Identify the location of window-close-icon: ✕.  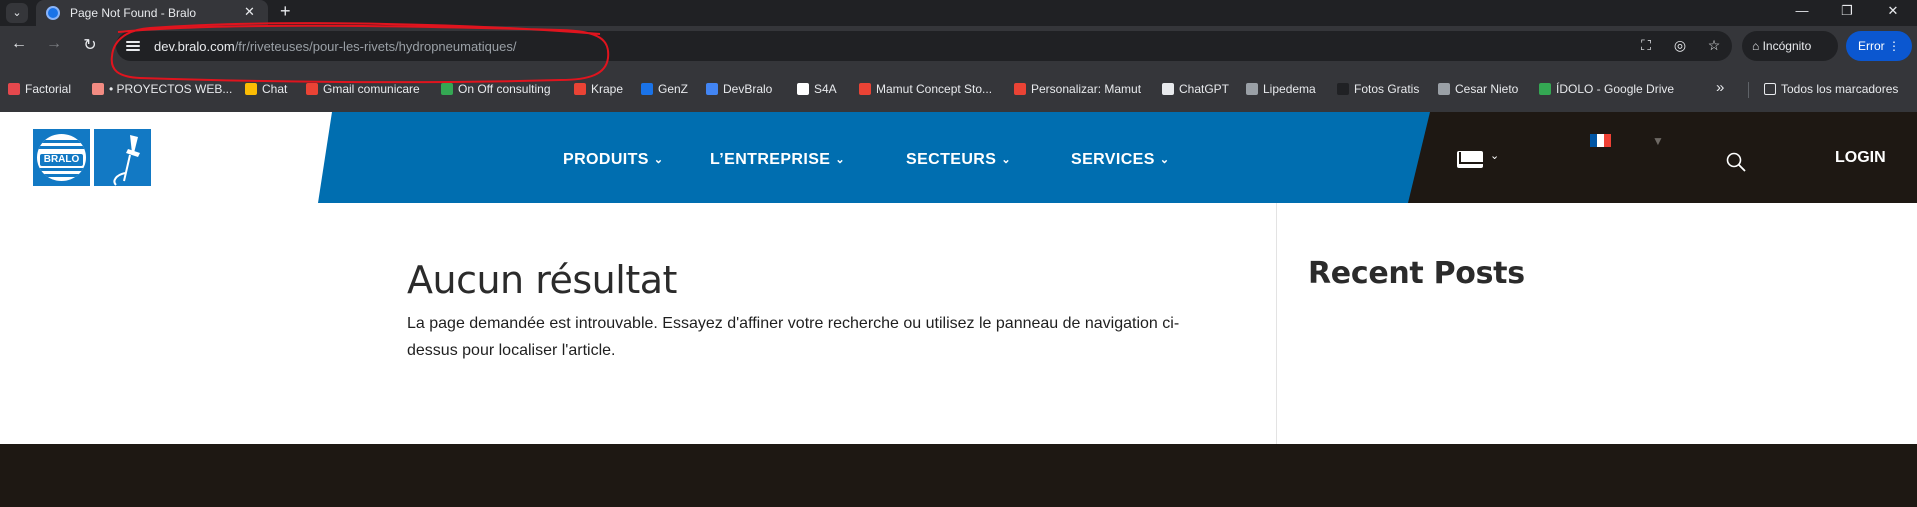
(1893, 11).